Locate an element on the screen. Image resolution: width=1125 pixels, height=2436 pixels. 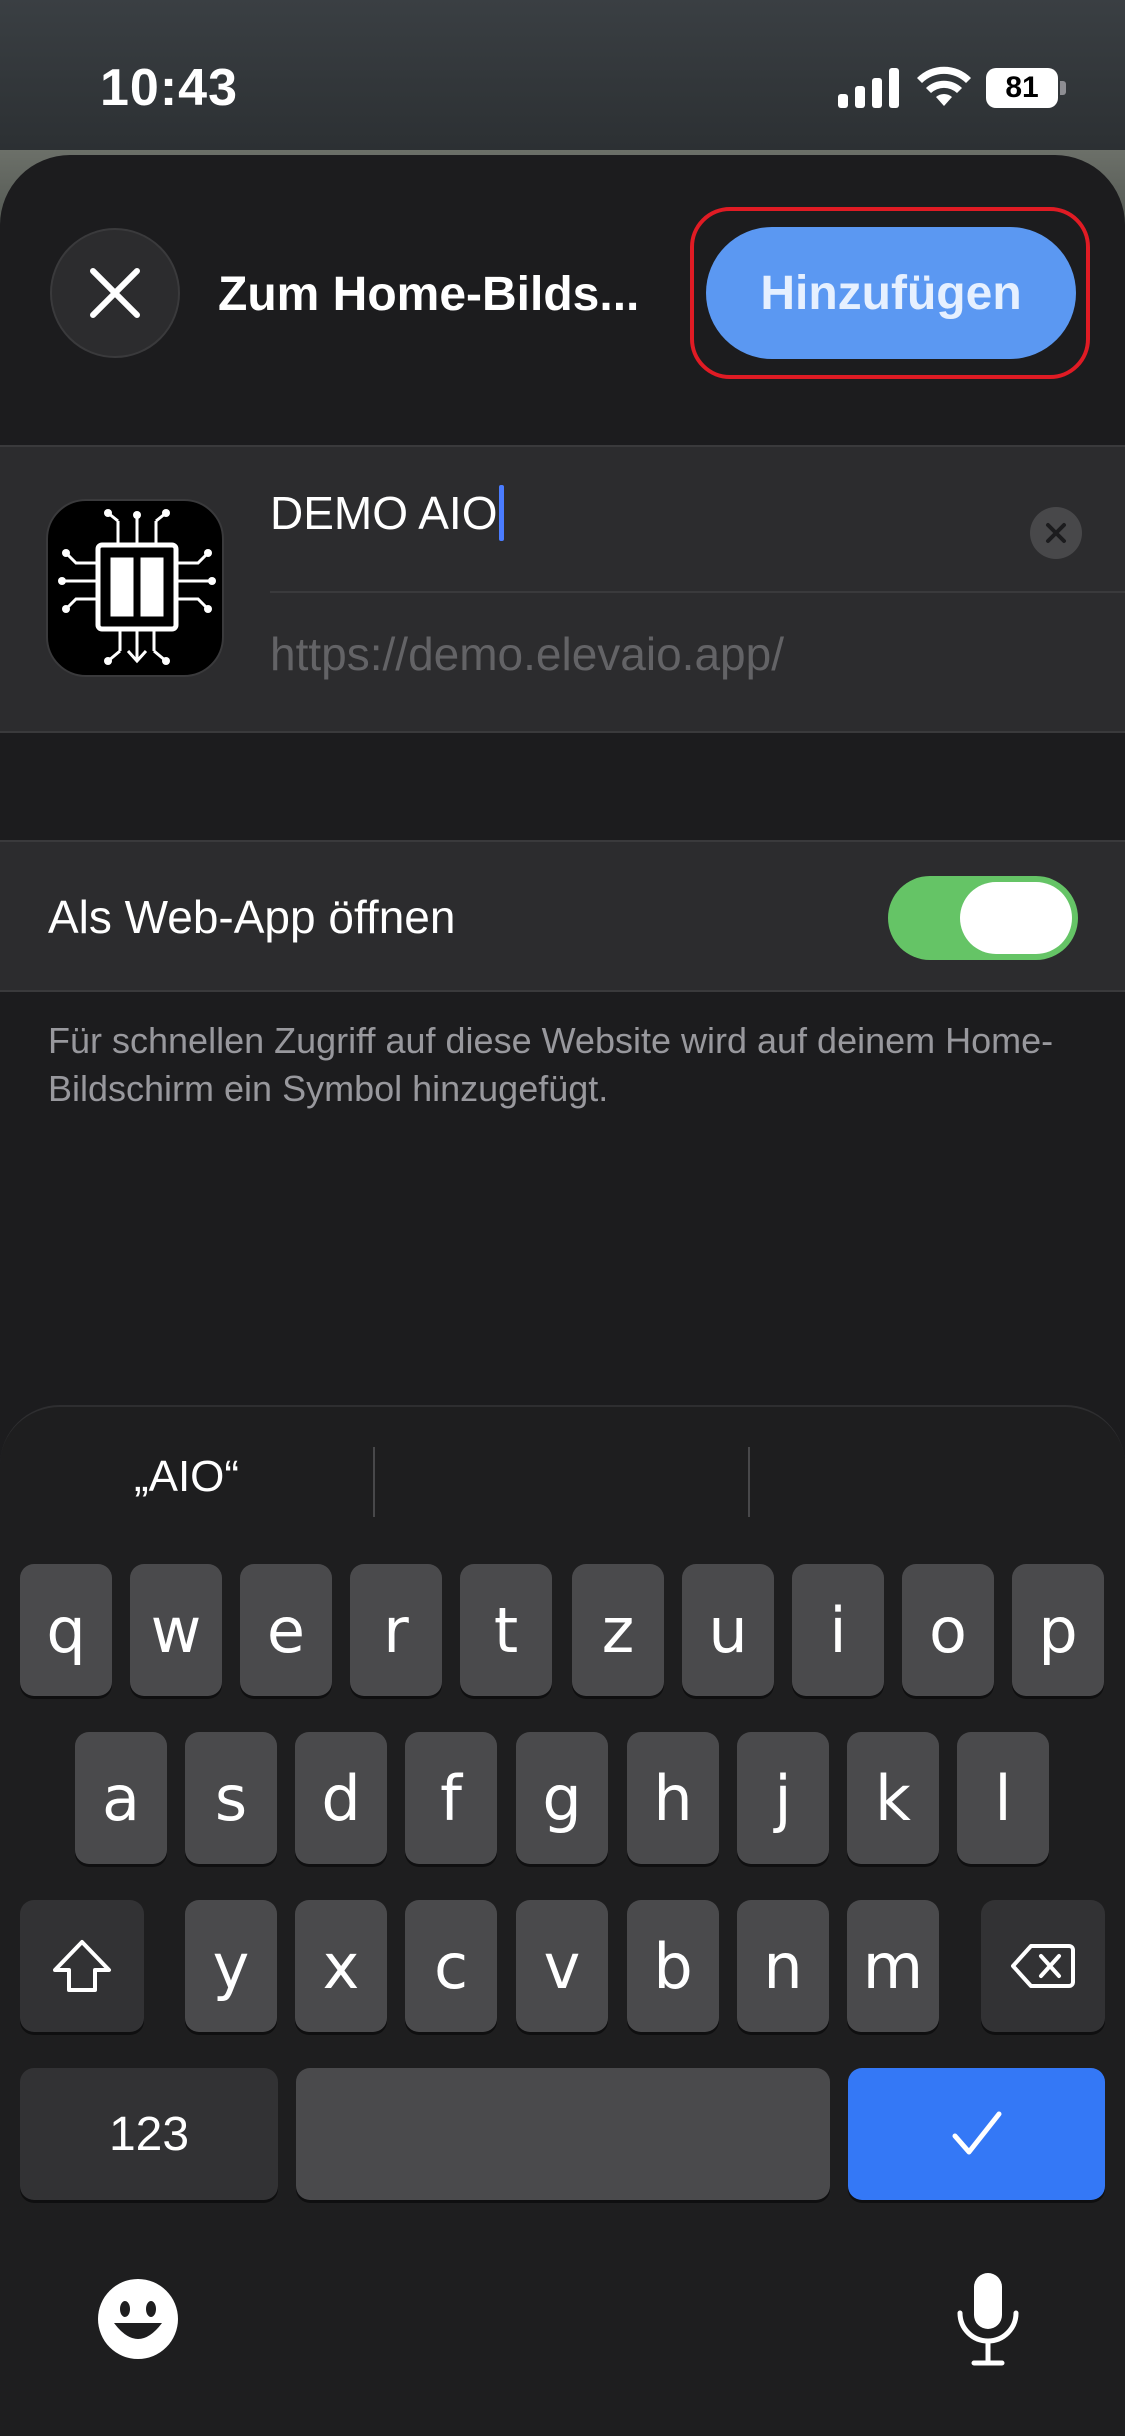
key-x: x is located at coordinates (341, 1966).